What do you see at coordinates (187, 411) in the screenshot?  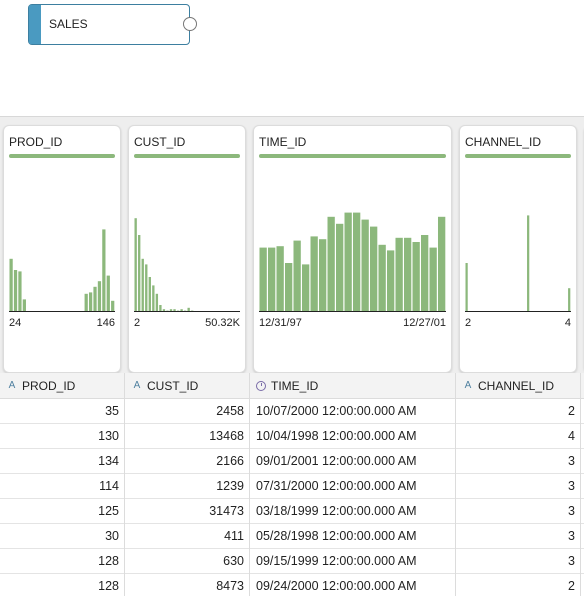 I see `table-cell: 2458` at bounding box center [187, 411].